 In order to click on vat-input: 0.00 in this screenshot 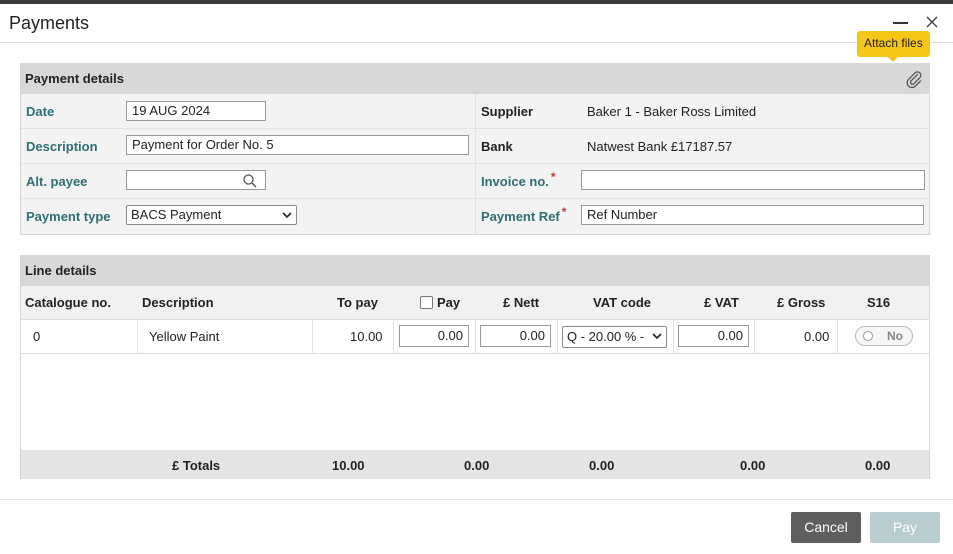, I will do `click(713, 336)`.